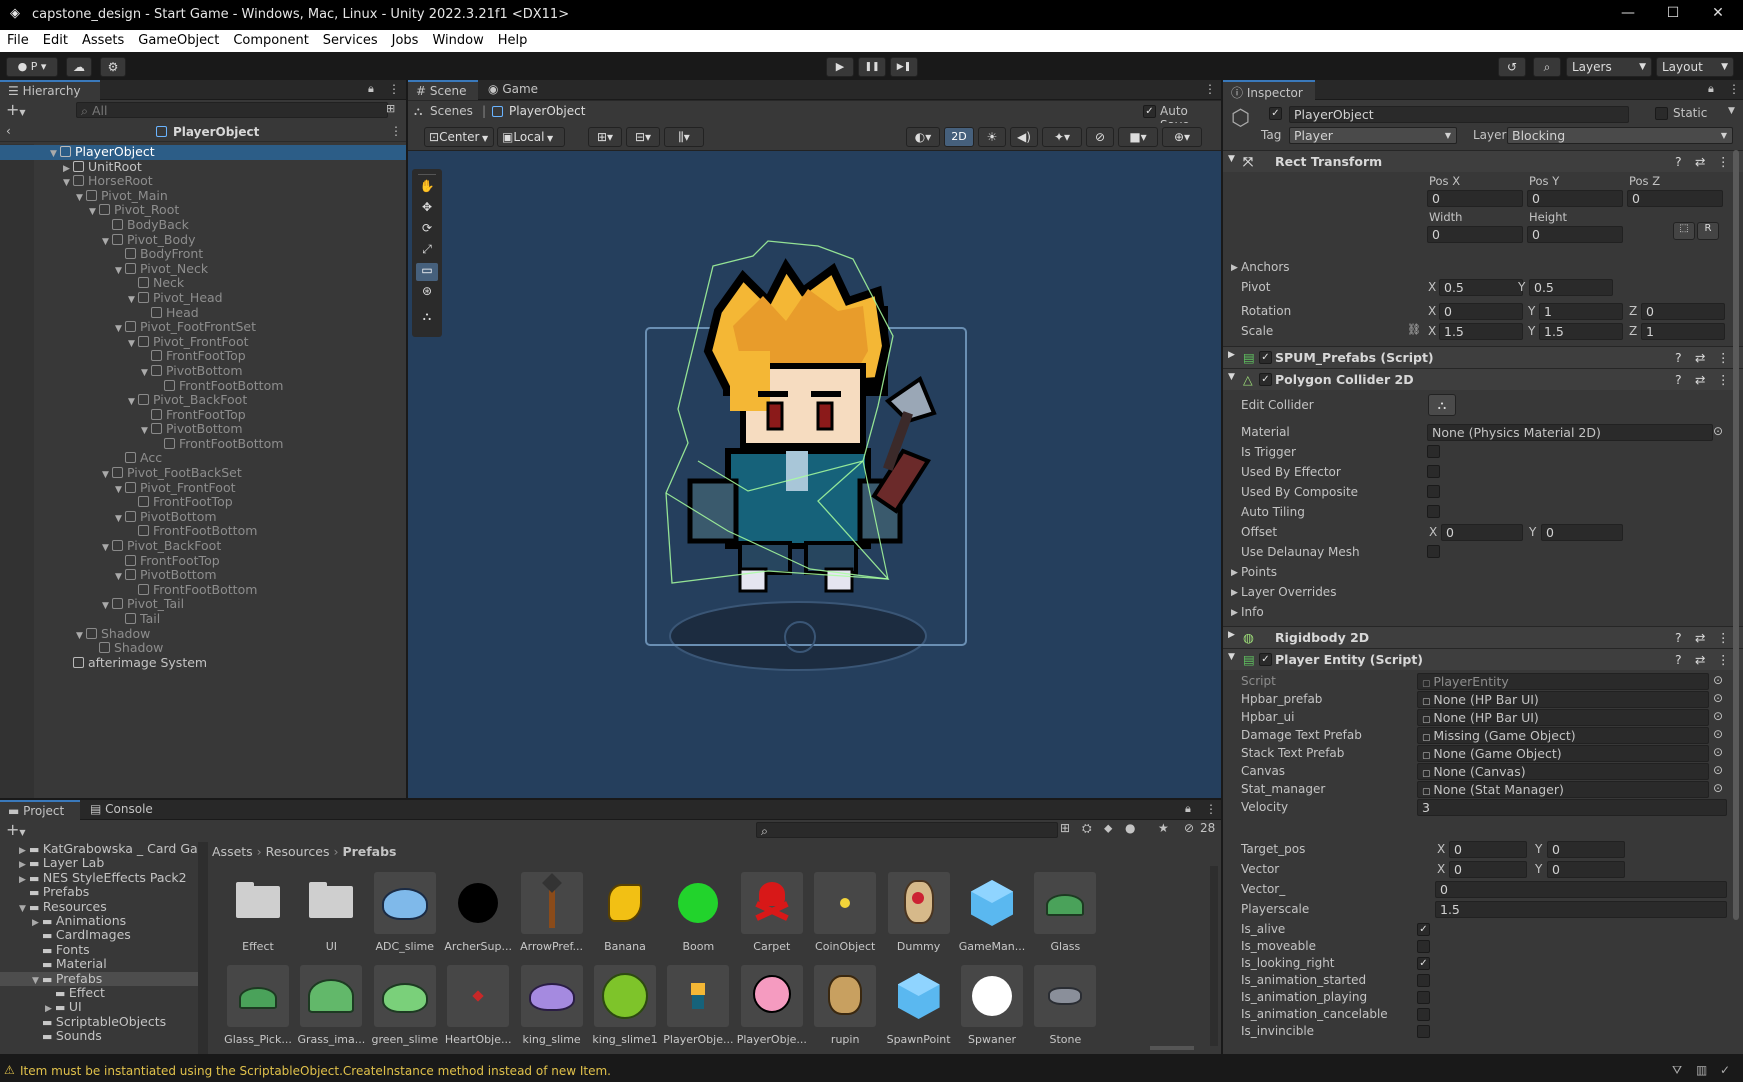 Image resolution: width=1743 pixels, height=1082 pixels. What do you see at coordinates (99, 1021) in the screenshot?
I see `folder-item: ▬ ScriptableObjects` at bounding box center [99, 1021].